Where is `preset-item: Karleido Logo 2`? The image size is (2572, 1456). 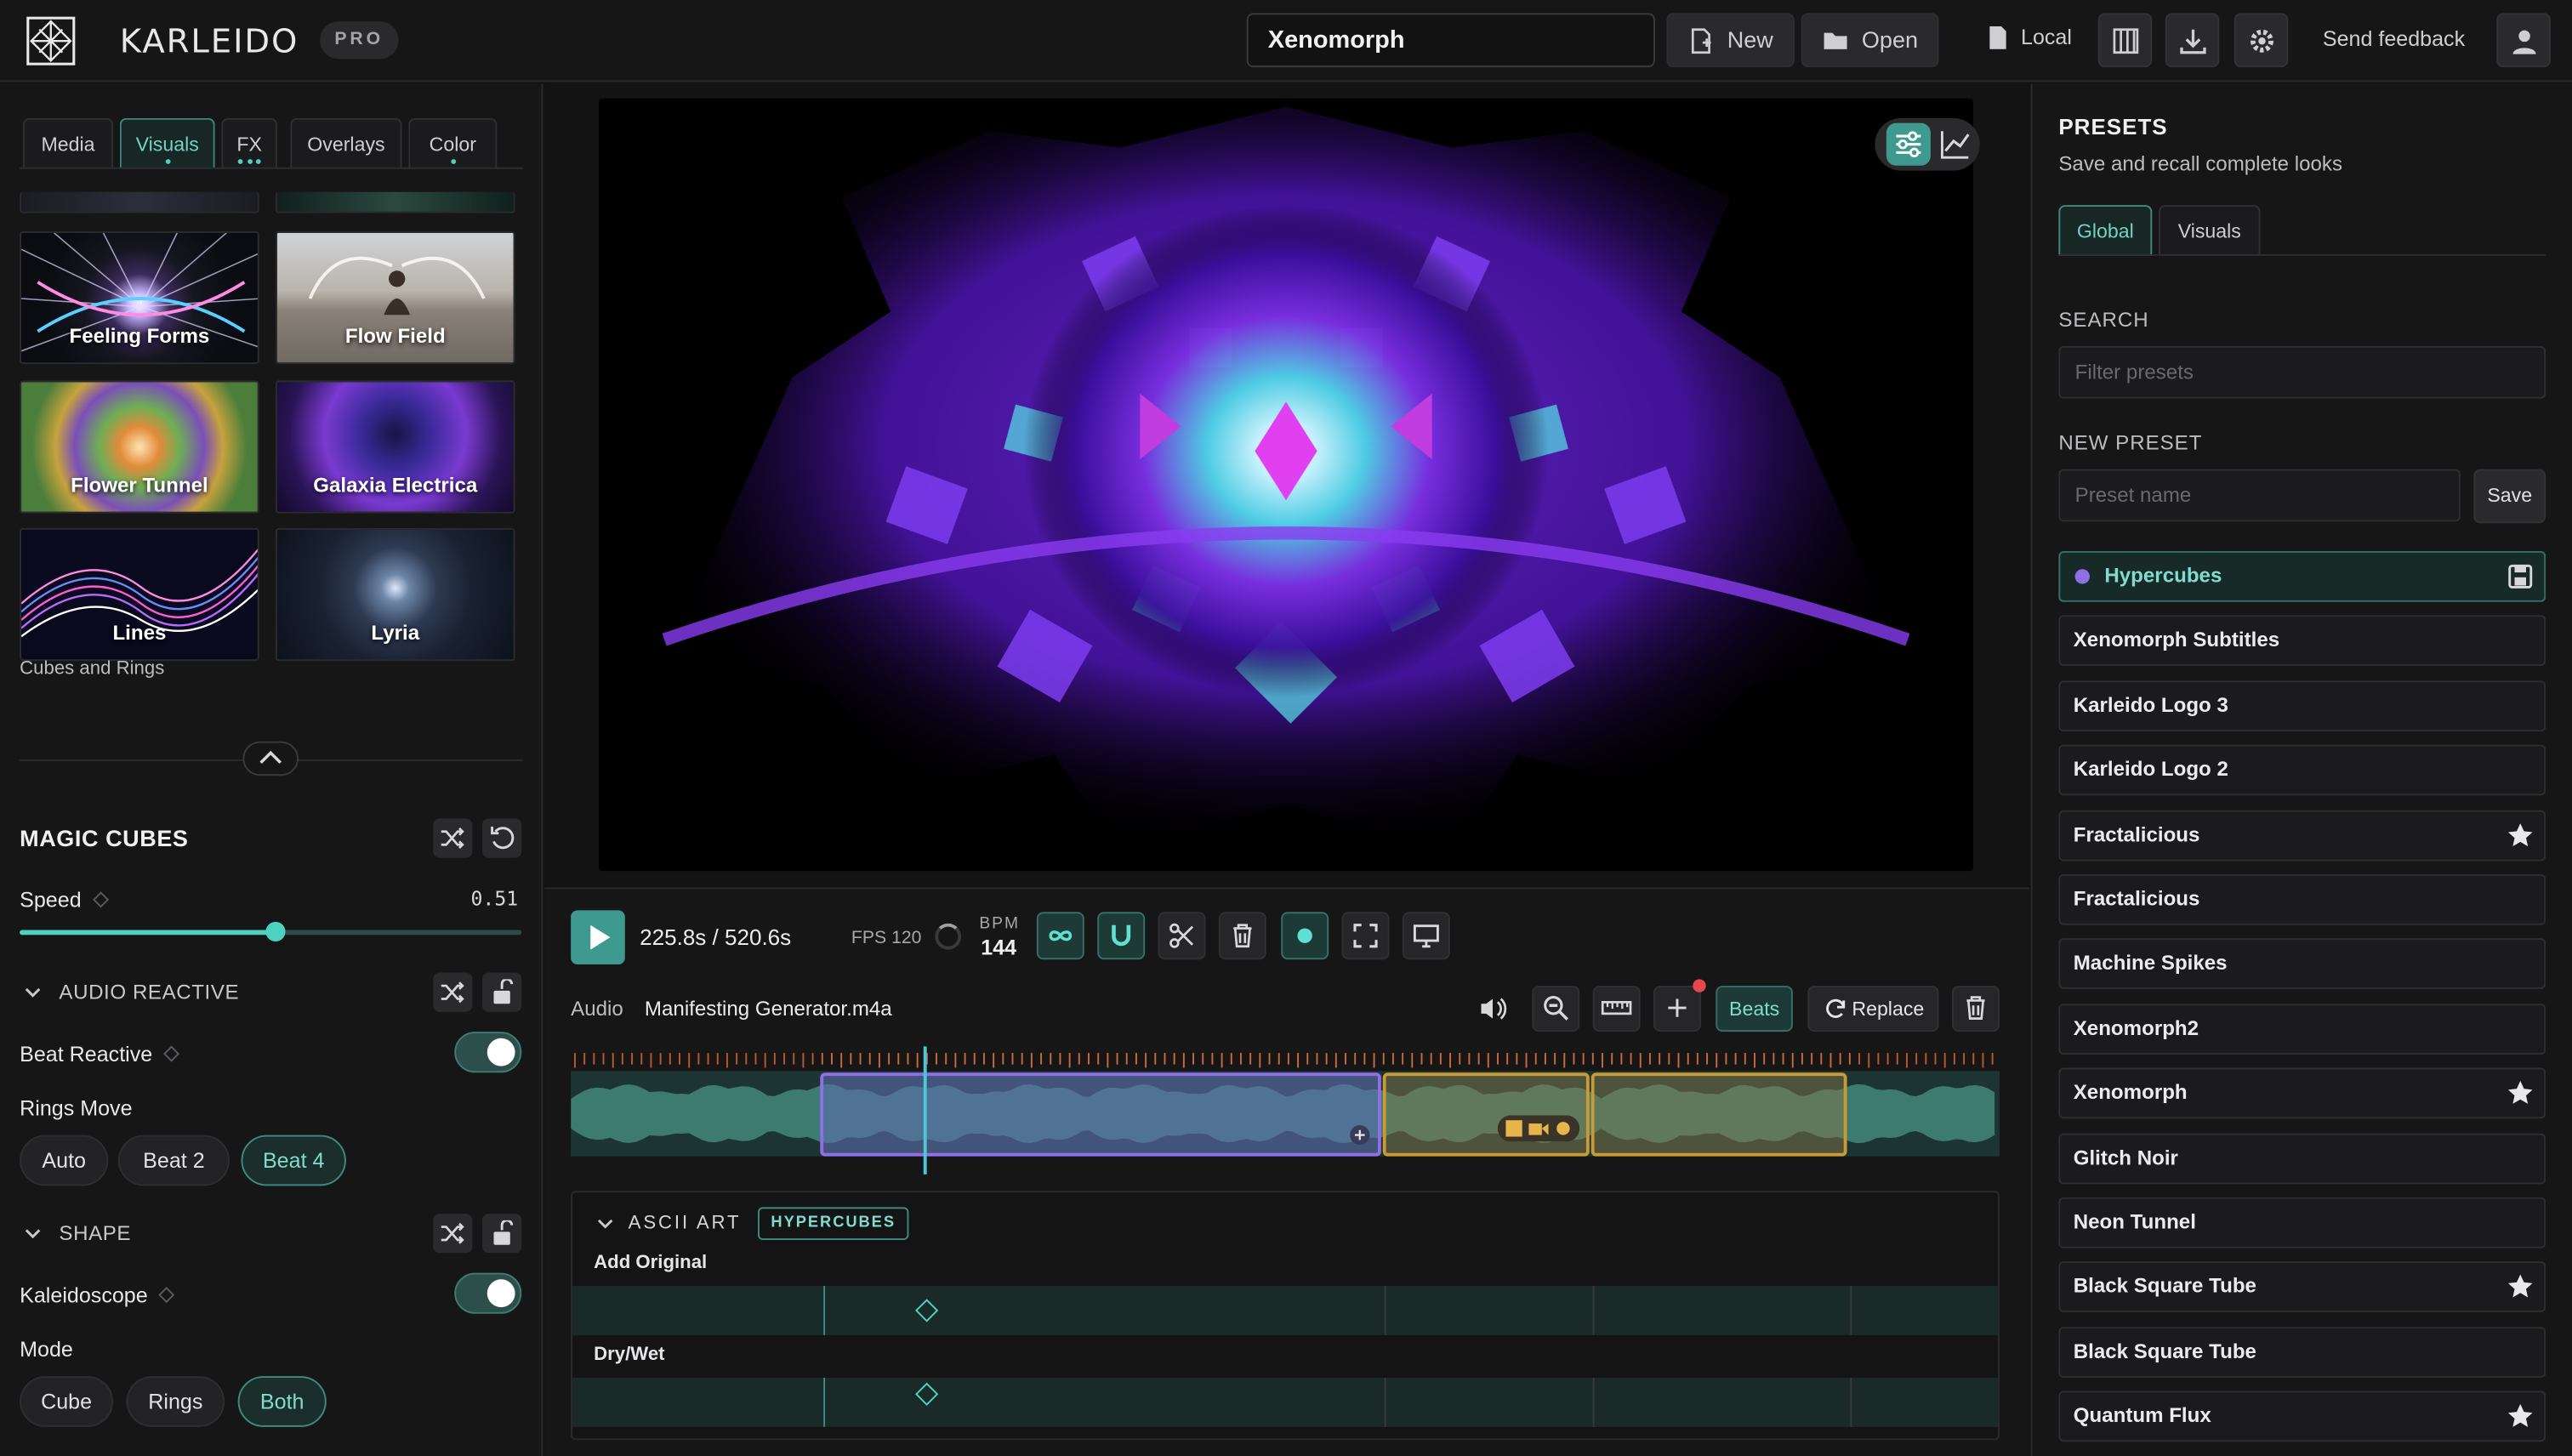
preset-item: Karleido Logo 2 is located at coordinates (2302, 770).